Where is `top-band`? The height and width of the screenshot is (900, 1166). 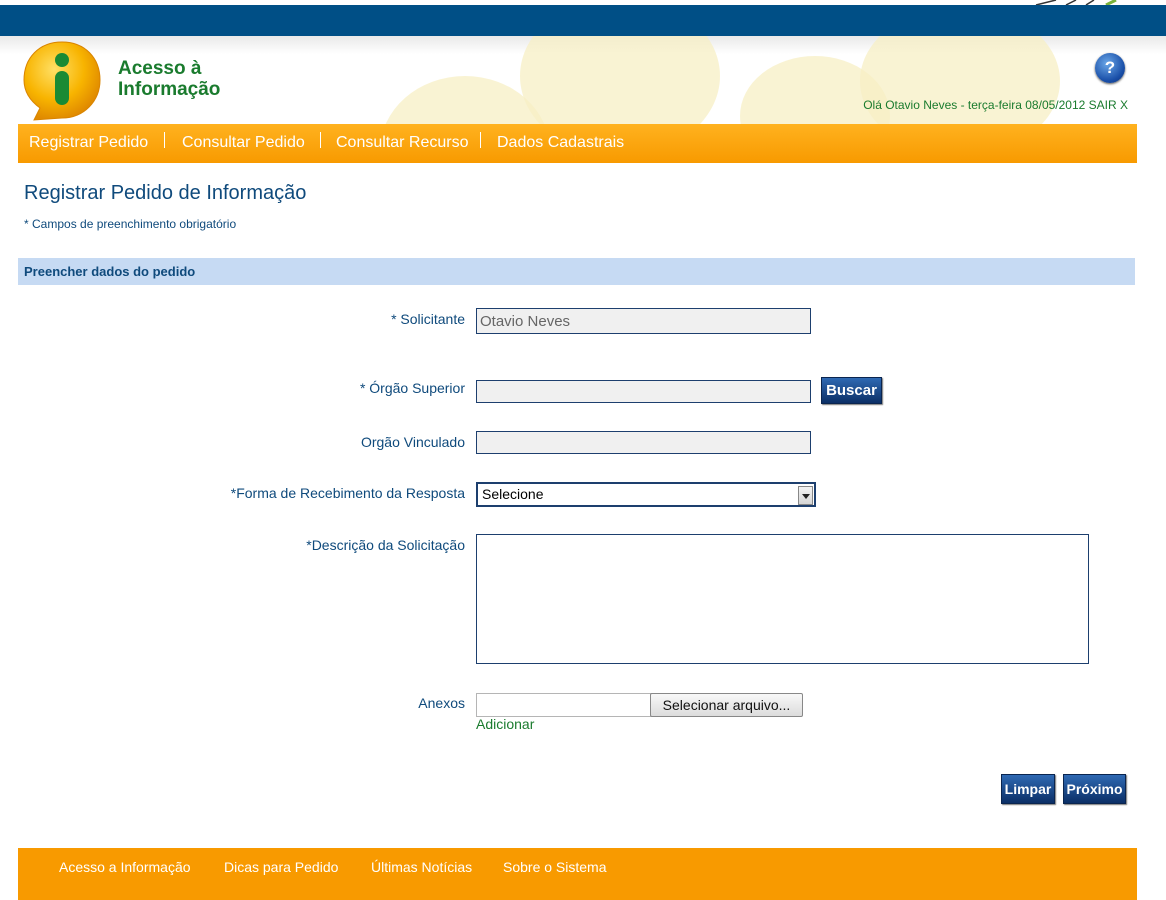 top-band is located at coordinates (583, 20).